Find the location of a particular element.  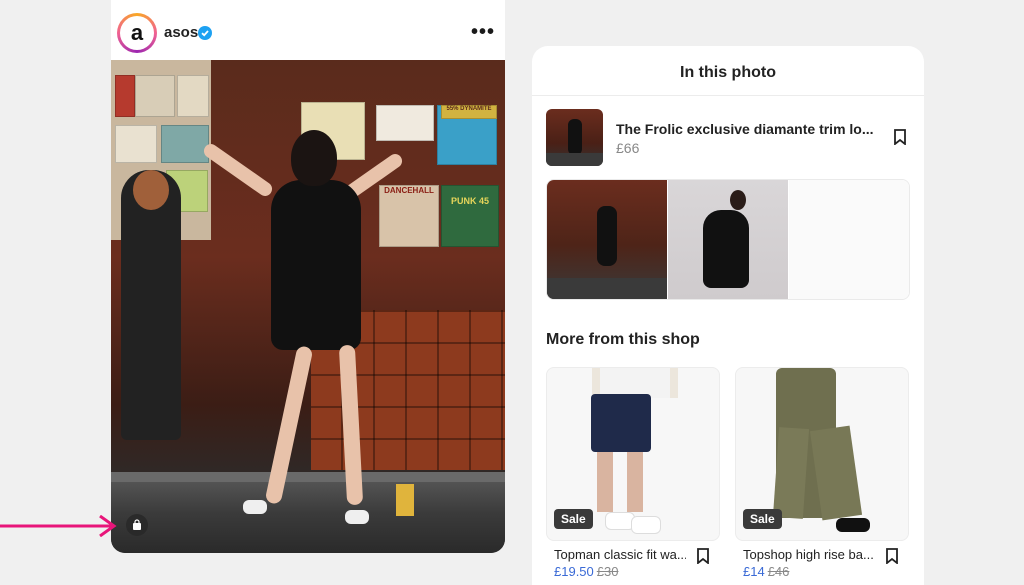

product-gallery is located at coordinates (728, 239).